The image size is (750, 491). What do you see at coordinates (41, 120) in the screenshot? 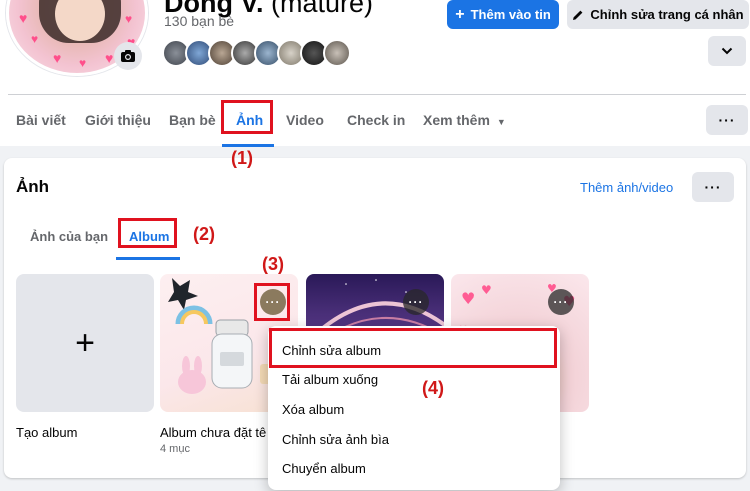
I see `tab-posts: Bài viết` at bounding box center [41, 120].